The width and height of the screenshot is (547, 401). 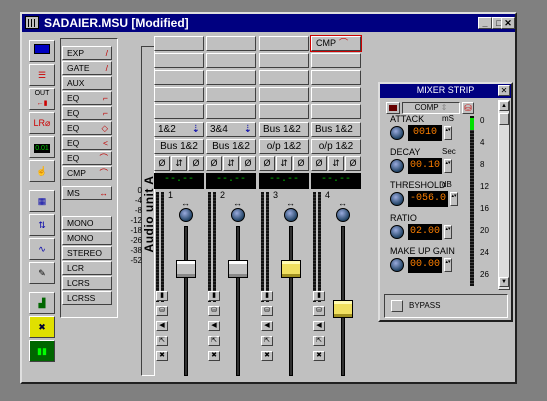 What do you see at coordinates (42, 75) in the screenshot?
I see `filter-bank-icon: ☰` at bounding box center [42, 75].